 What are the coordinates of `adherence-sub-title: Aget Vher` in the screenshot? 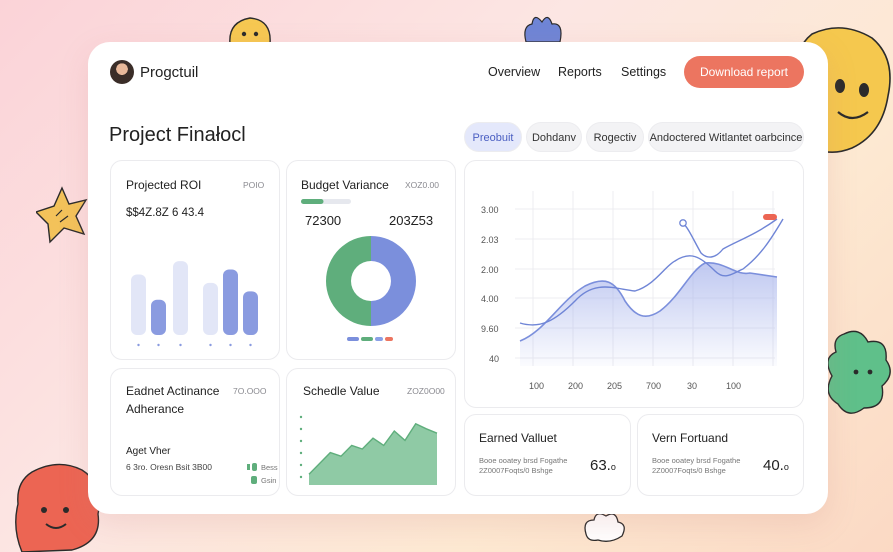 It's located at (148, 451).